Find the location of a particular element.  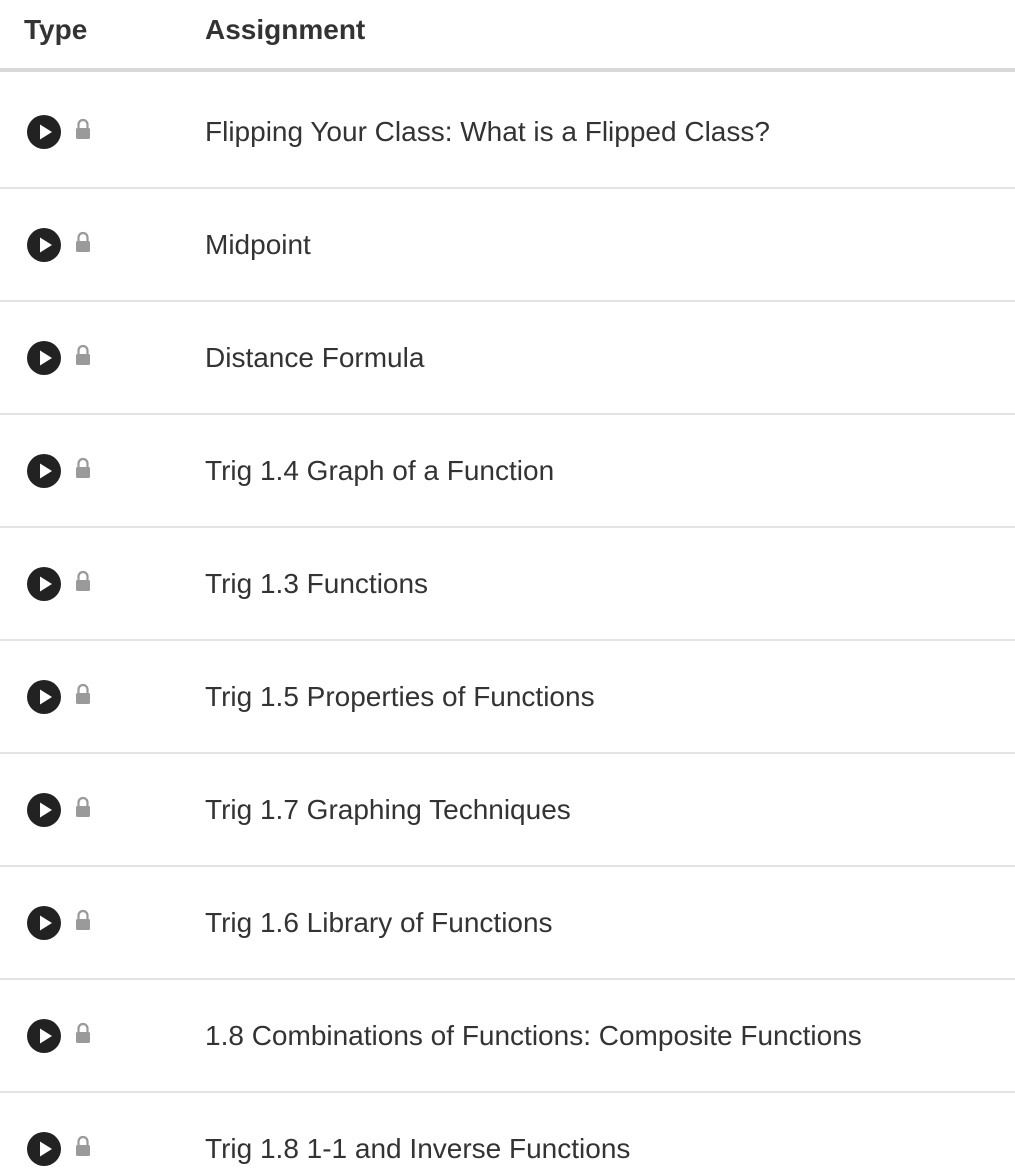

table-row: Trig 1.7 Graphing Techniques is located at coordinates (507, 810).